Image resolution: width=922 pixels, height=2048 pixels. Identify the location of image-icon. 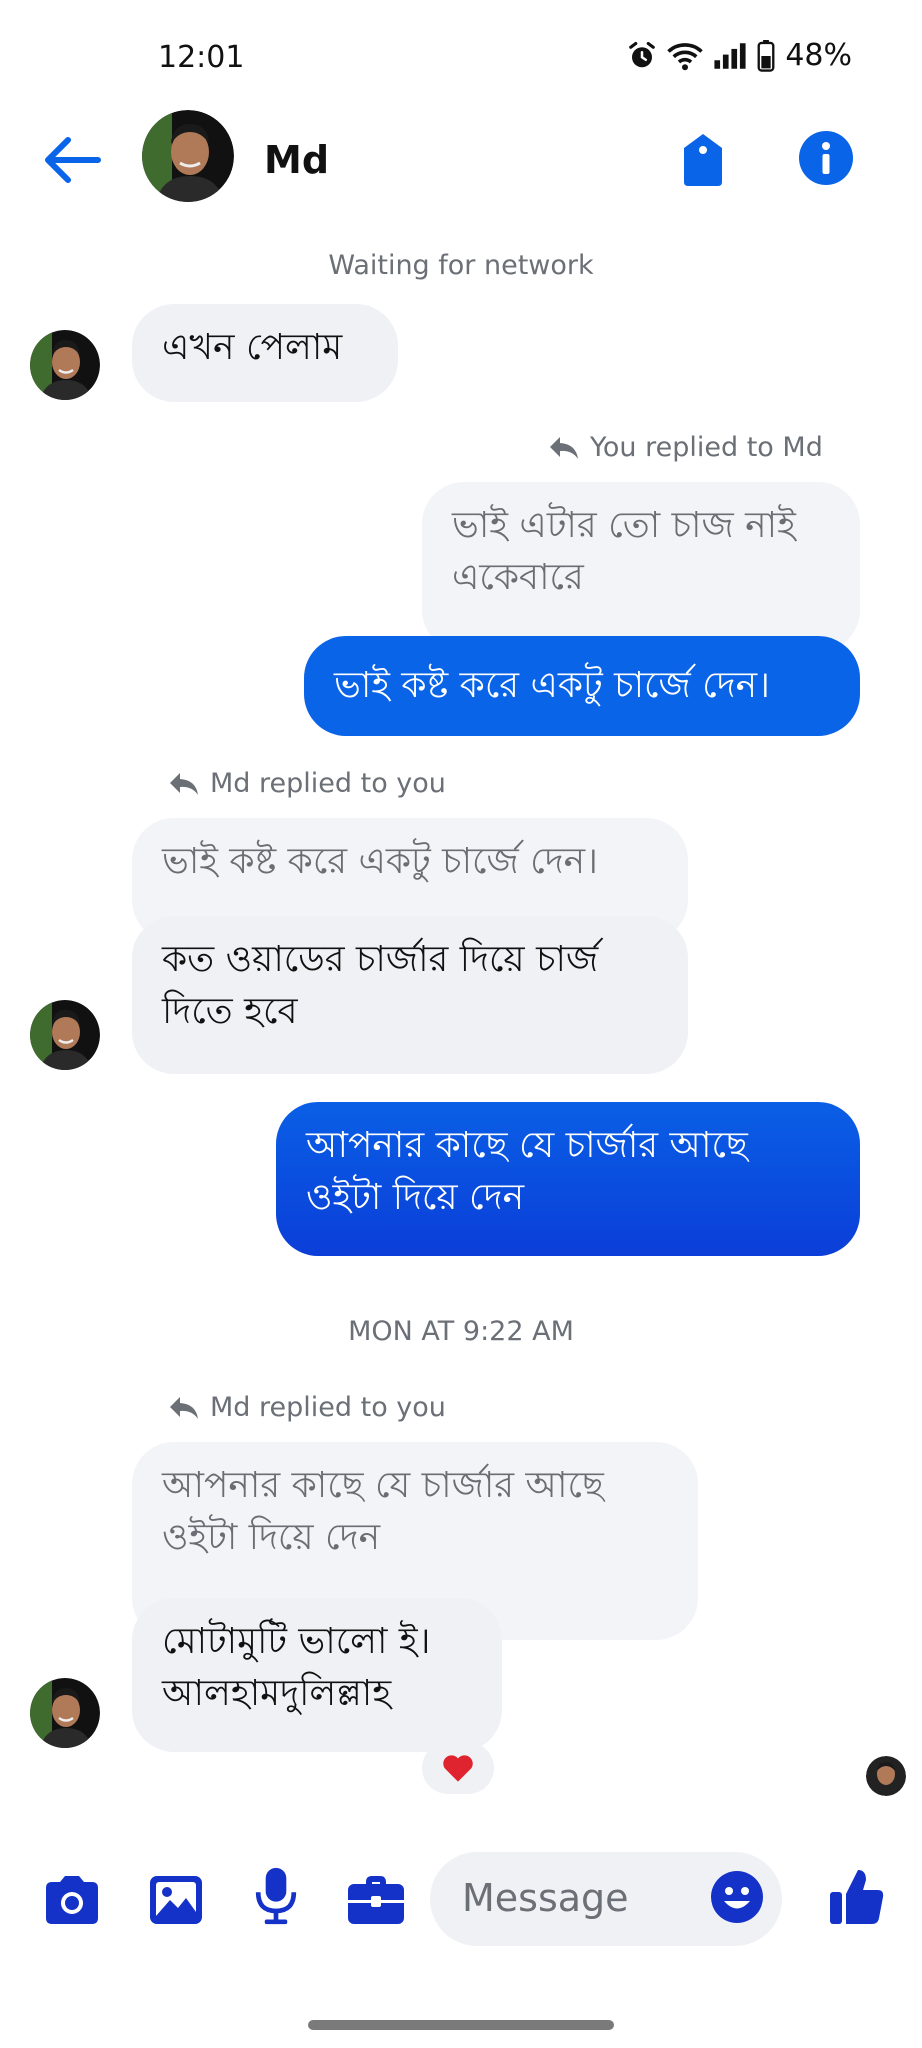
(176, 1900).